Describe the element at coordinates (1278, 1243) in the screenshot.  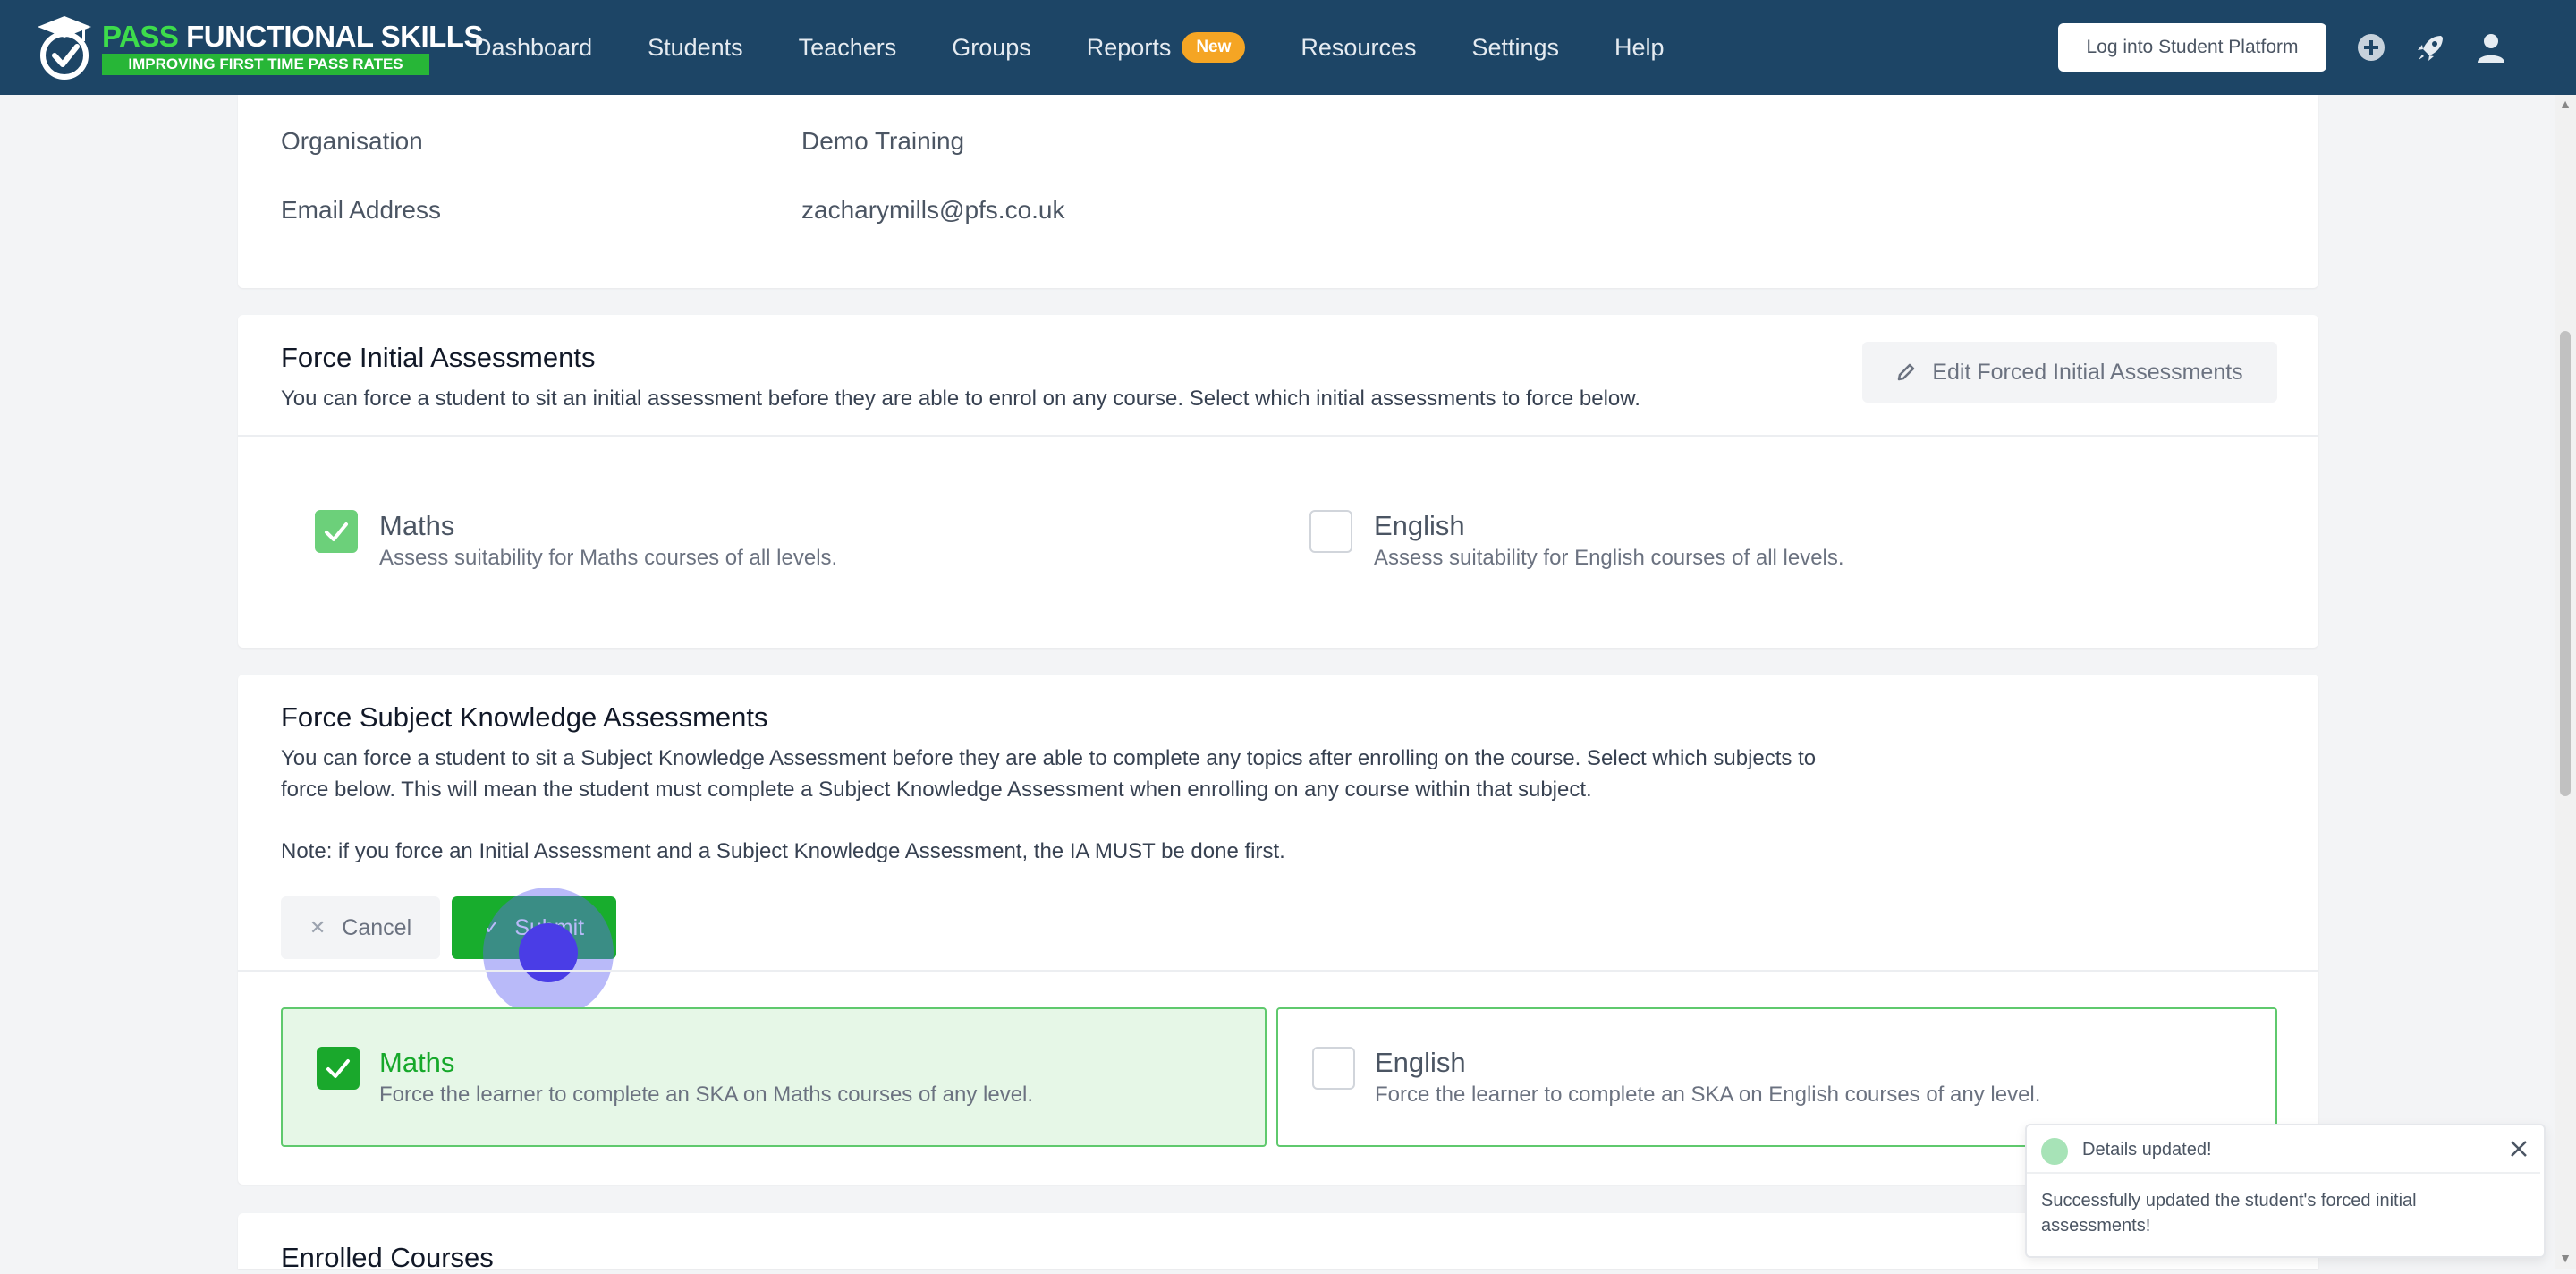
I see `enrolled-courses-card: Enrolled Courses` at that location.